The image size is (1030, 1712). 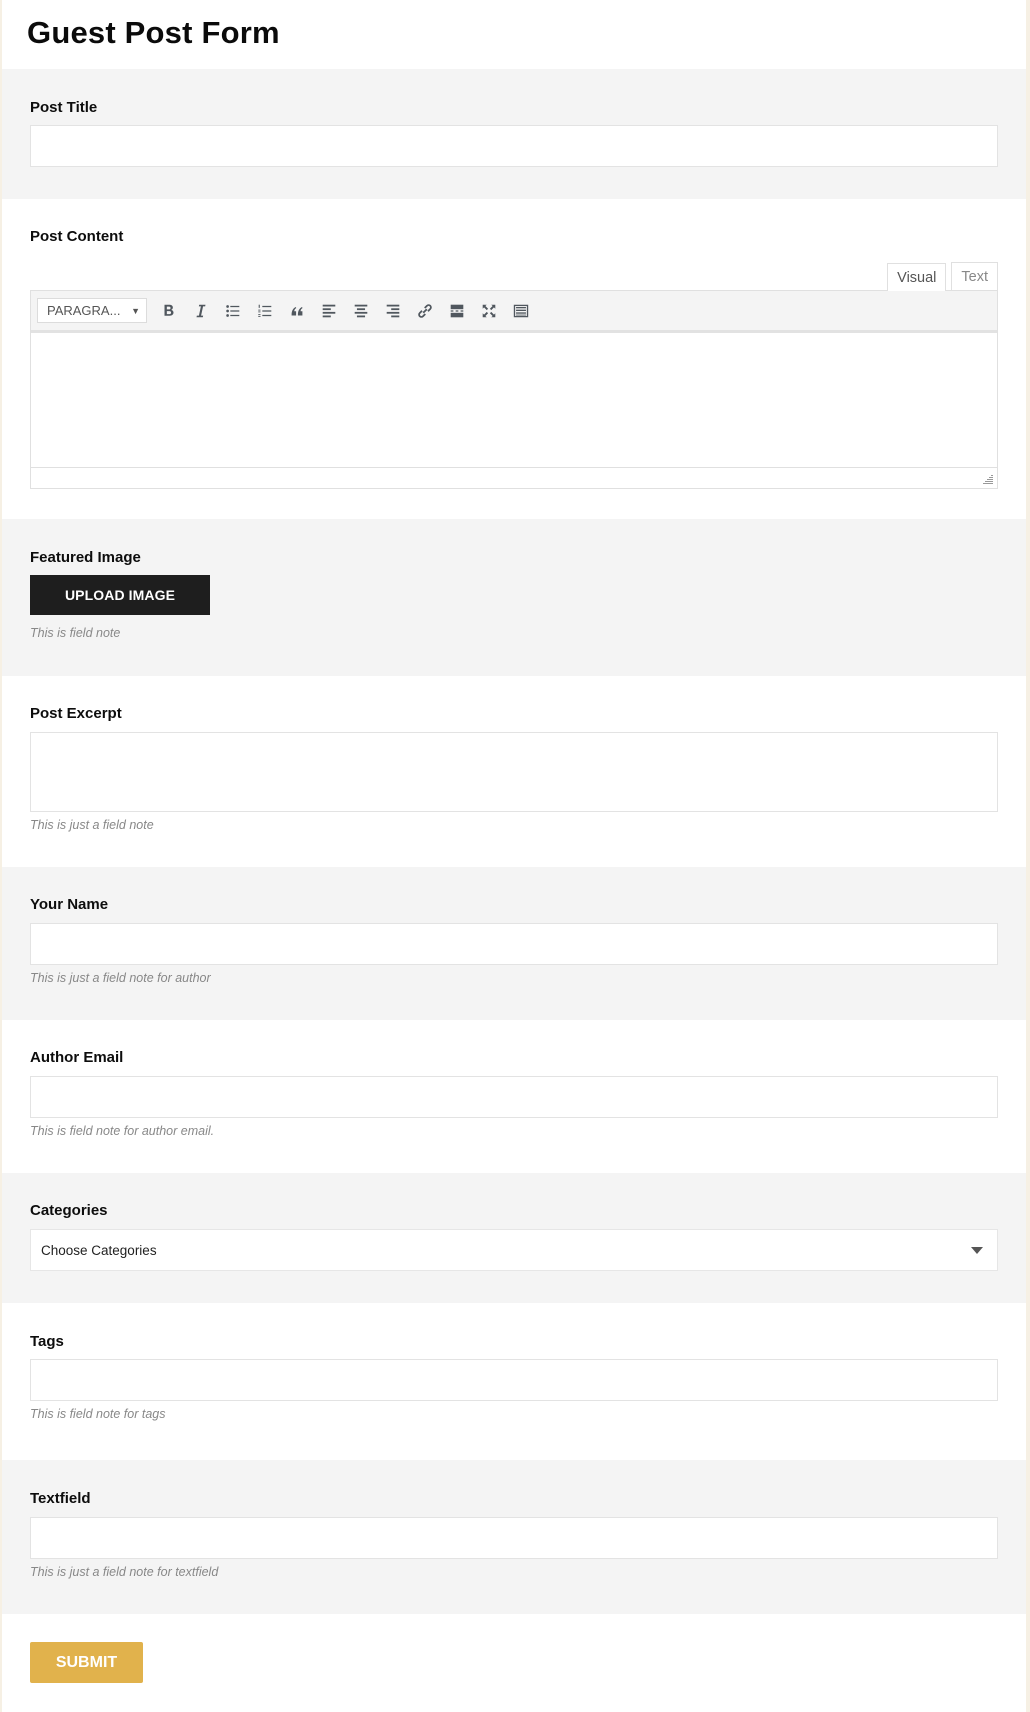 What do you see at coordinates (514, 1250) in the screenshot?
I see `categories-select: Choose Categories` at bounding box center [514, 1250].